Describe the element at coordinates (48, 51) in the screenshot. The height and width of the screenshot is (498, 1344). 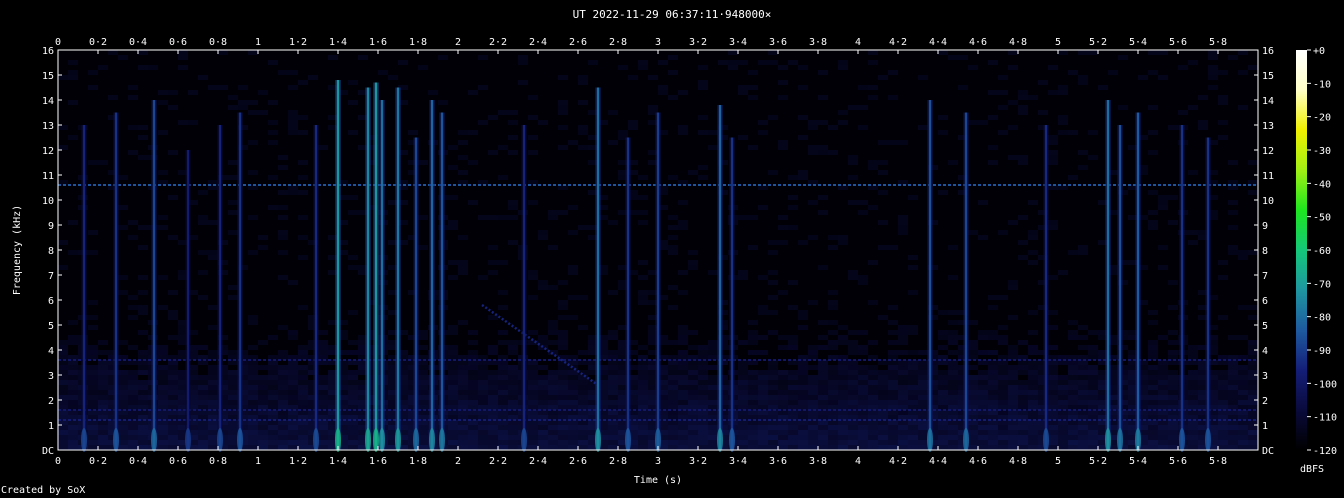
I see `y-tick-label-left: 16` at that location.